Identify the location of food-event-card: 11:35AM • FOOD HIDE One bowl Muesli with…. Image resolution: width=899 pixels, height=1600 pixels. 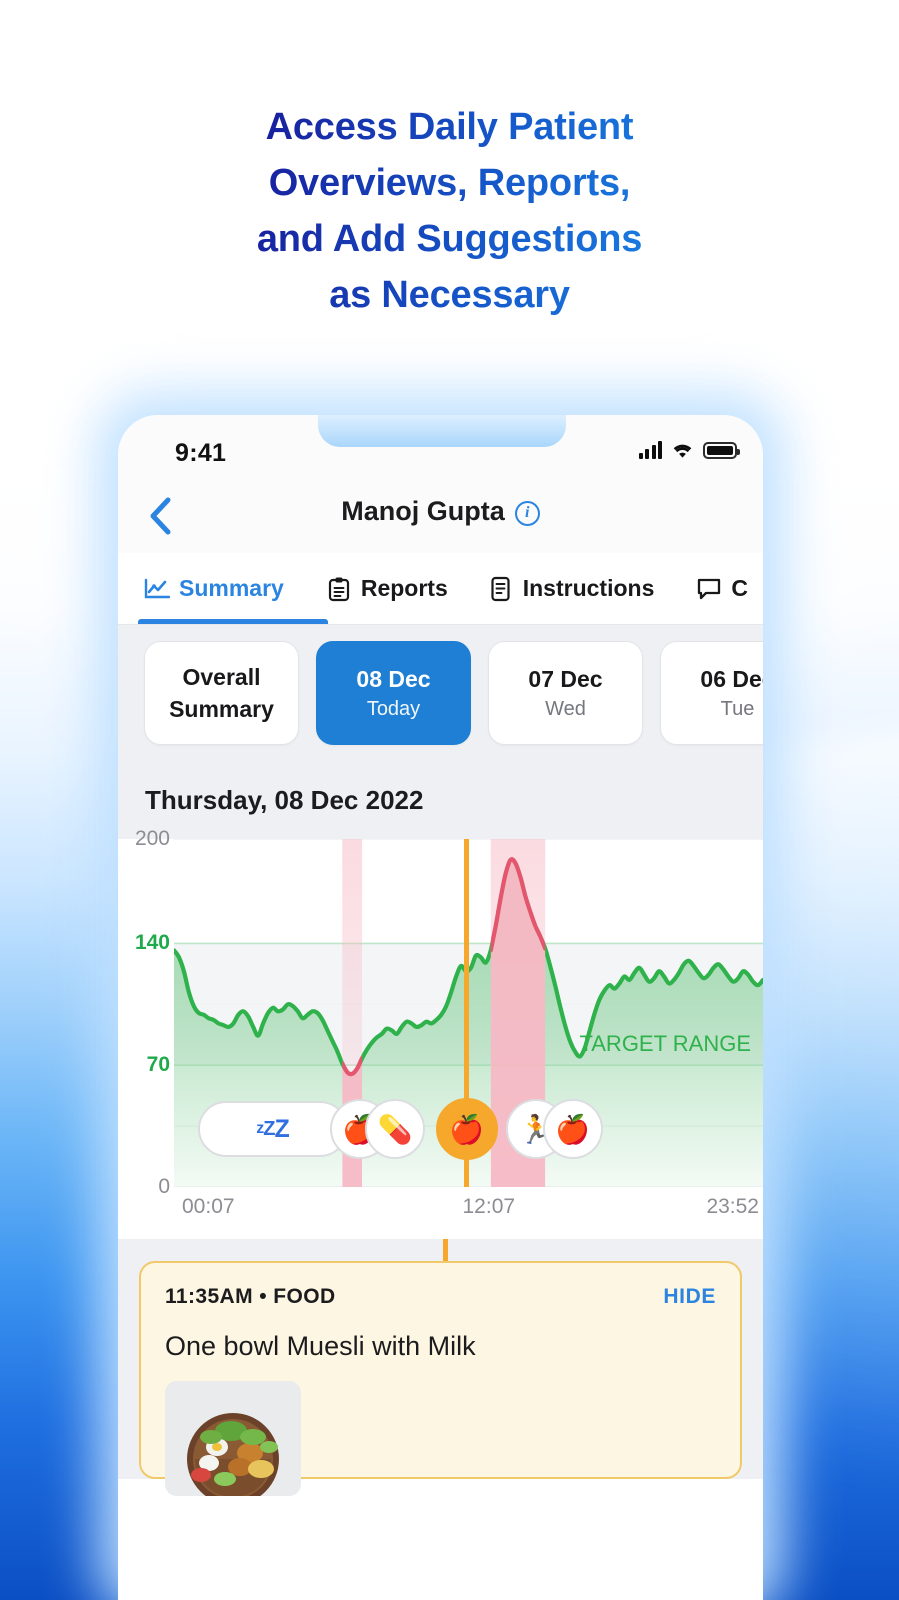
(440, 1378).